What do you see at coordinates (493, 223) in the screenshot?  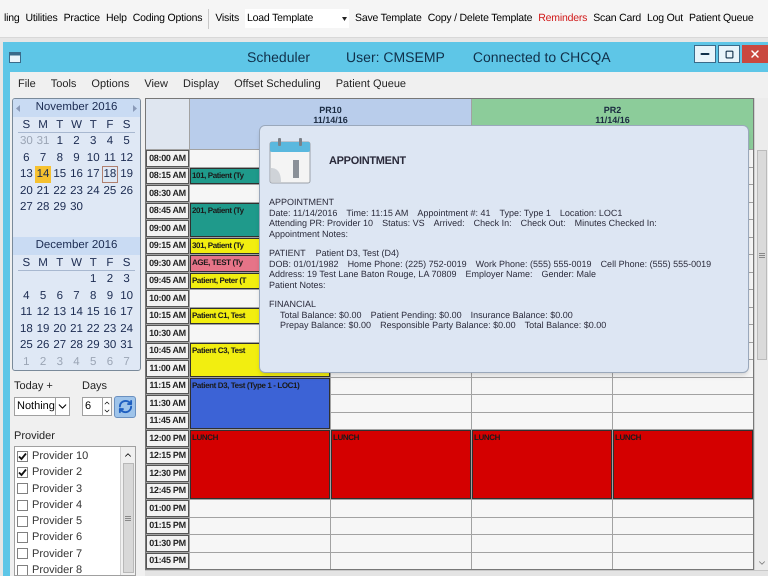 I see `detail-field: Check In:` at bounding box center [493, 223].